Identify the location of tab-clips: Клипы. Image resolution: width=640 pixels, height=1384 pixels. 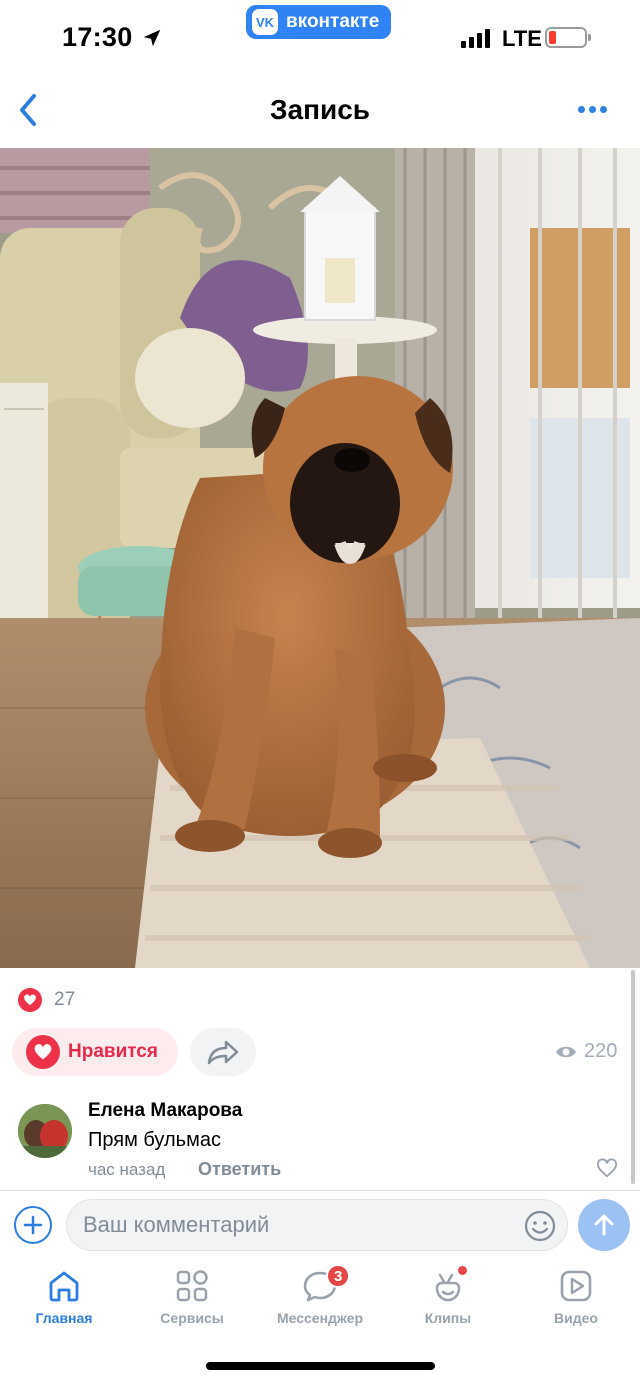
(448, 1300).